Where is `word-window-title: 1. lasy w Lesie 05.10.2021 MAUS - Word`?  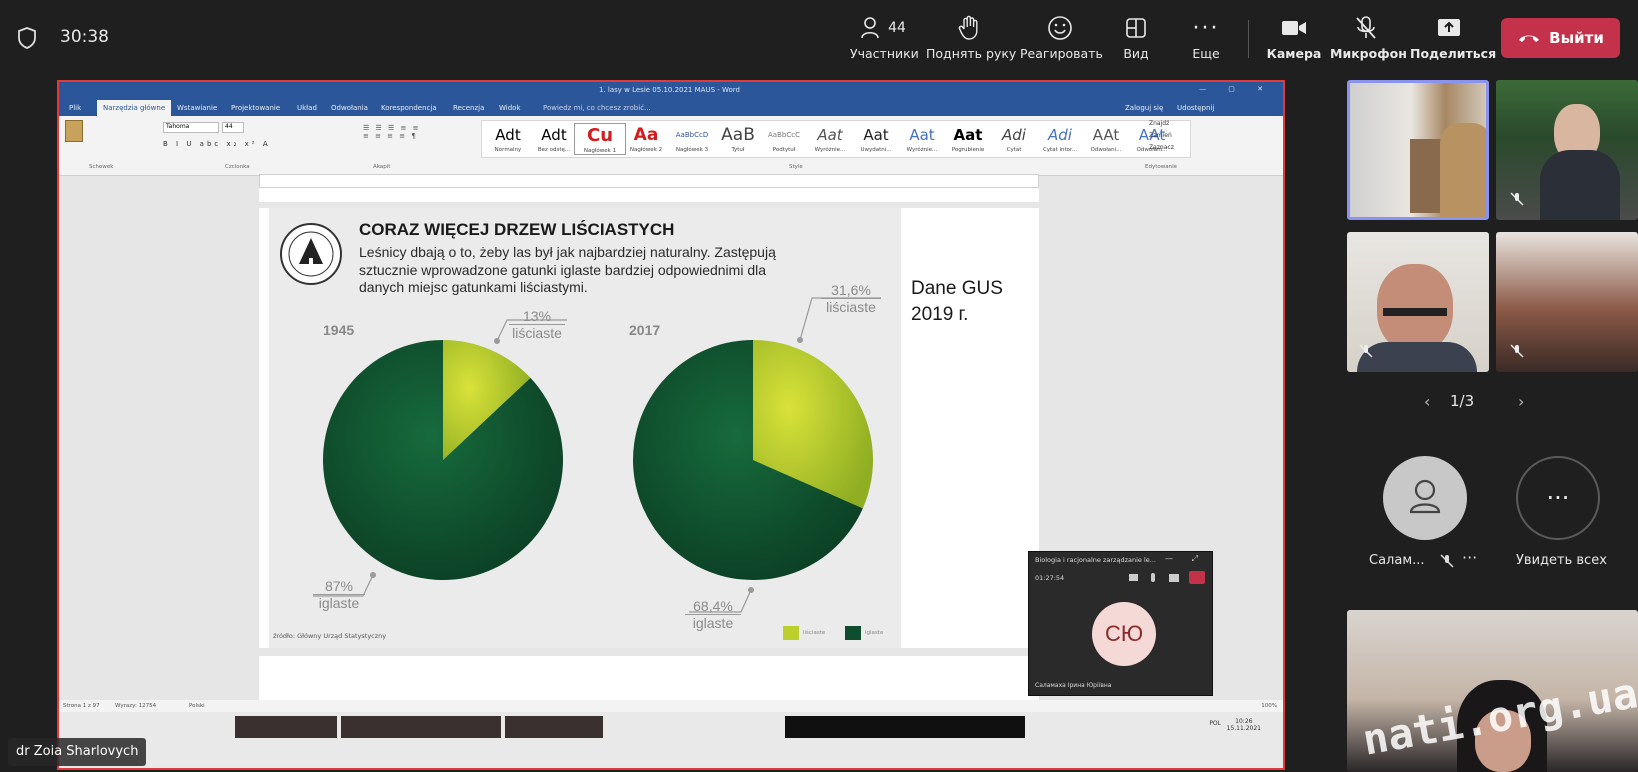 word-window-title: 1. lasy w Lesie 05.10.2021 MAUS - Word is located at coordinates (669, 90).